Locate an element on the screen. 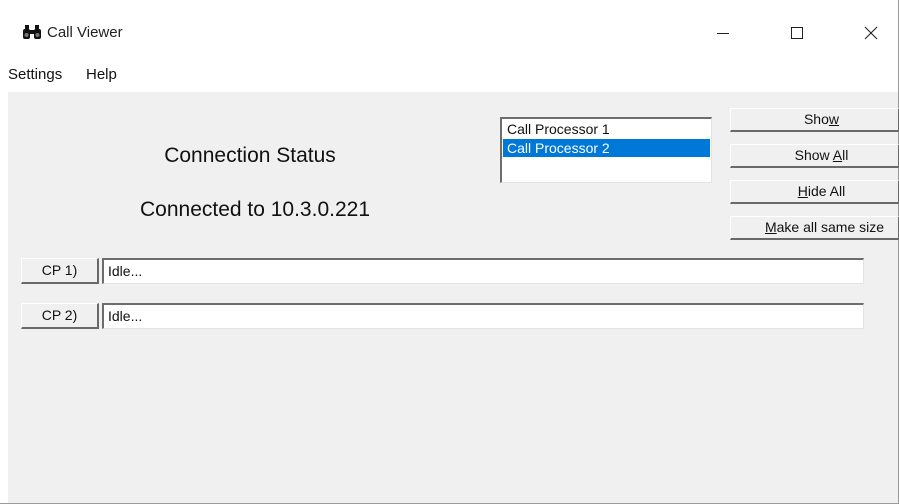  binoculars-icon is located at coordinates (32, 32).